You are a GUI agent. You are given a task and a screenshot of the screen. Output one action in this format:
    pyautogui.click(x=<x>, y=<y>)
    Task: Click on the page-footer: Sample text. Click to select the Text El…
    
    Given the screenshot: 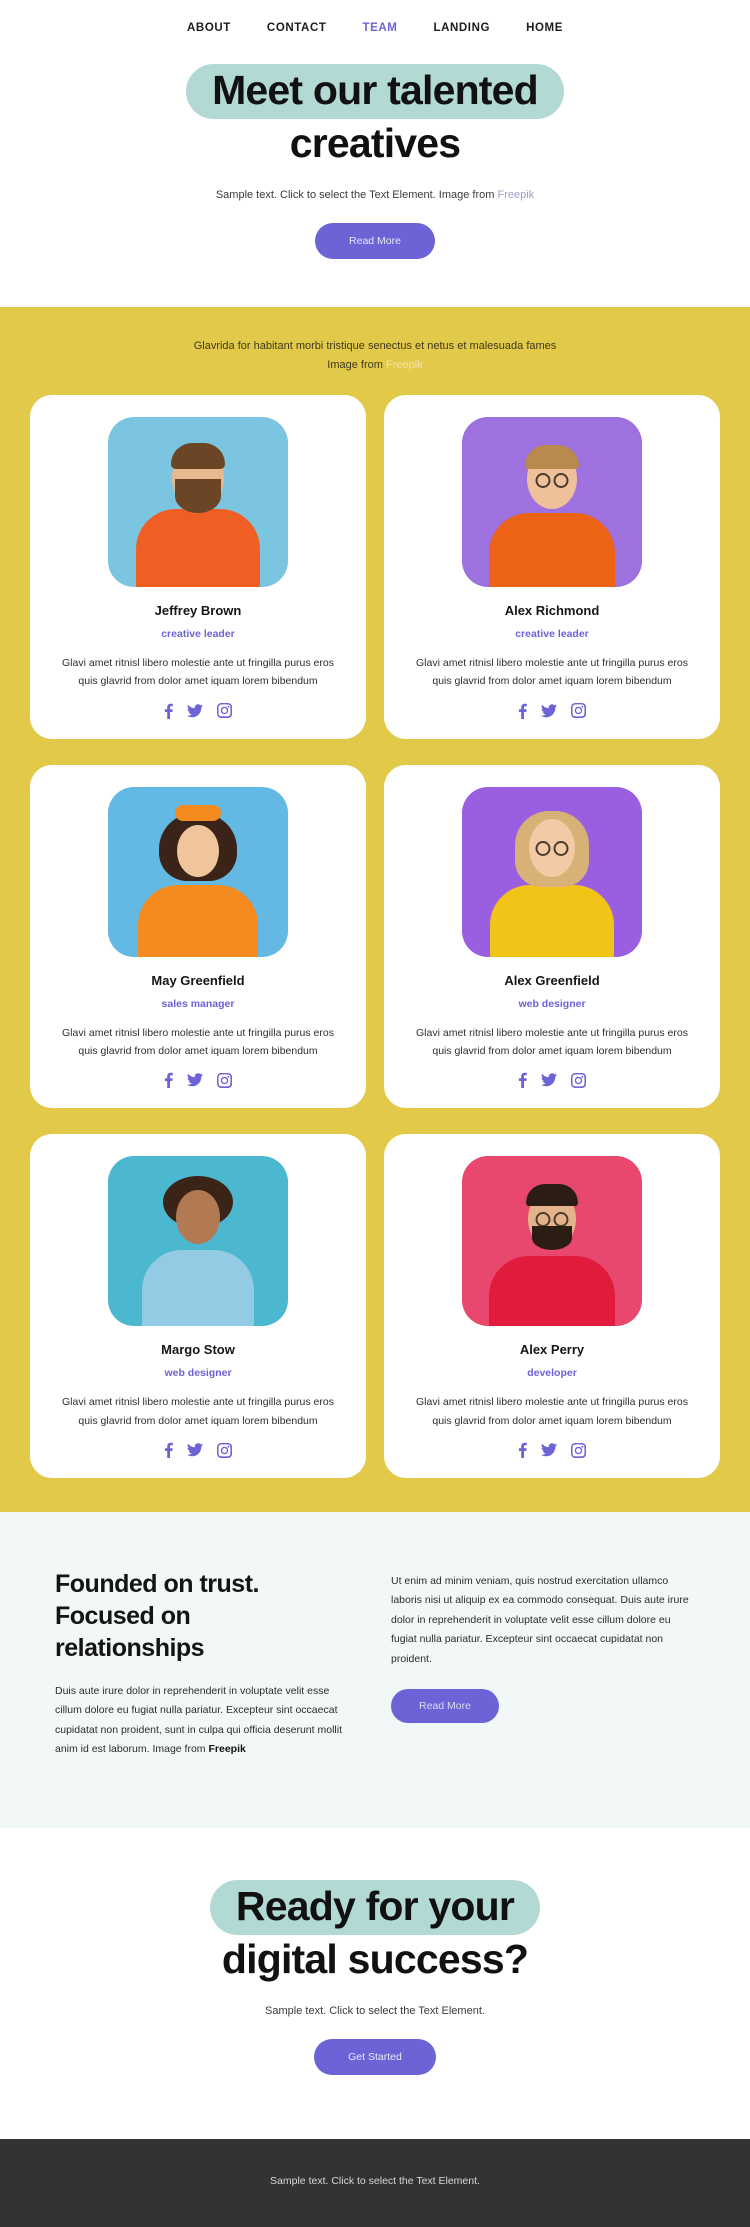 What is the action you would take?
    pyautogui.click(x=375, y=2183)
    